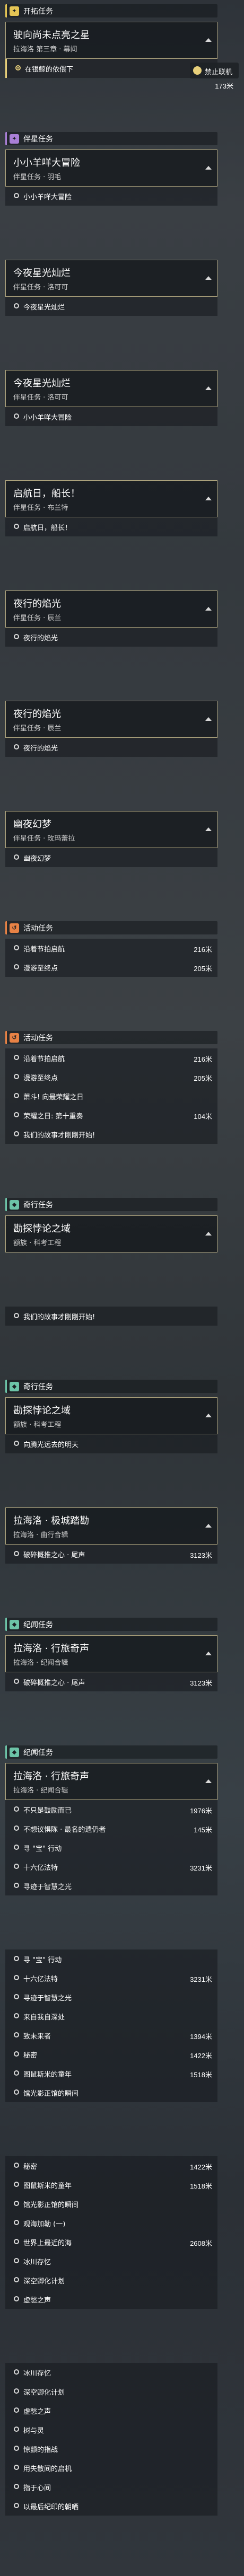  Describe the element at coordinates (111, 40) in the screenshot. I see `quest-title-card: 驶向尚未点亮之星 拉海洛 第三章 · 幕间` at that location.